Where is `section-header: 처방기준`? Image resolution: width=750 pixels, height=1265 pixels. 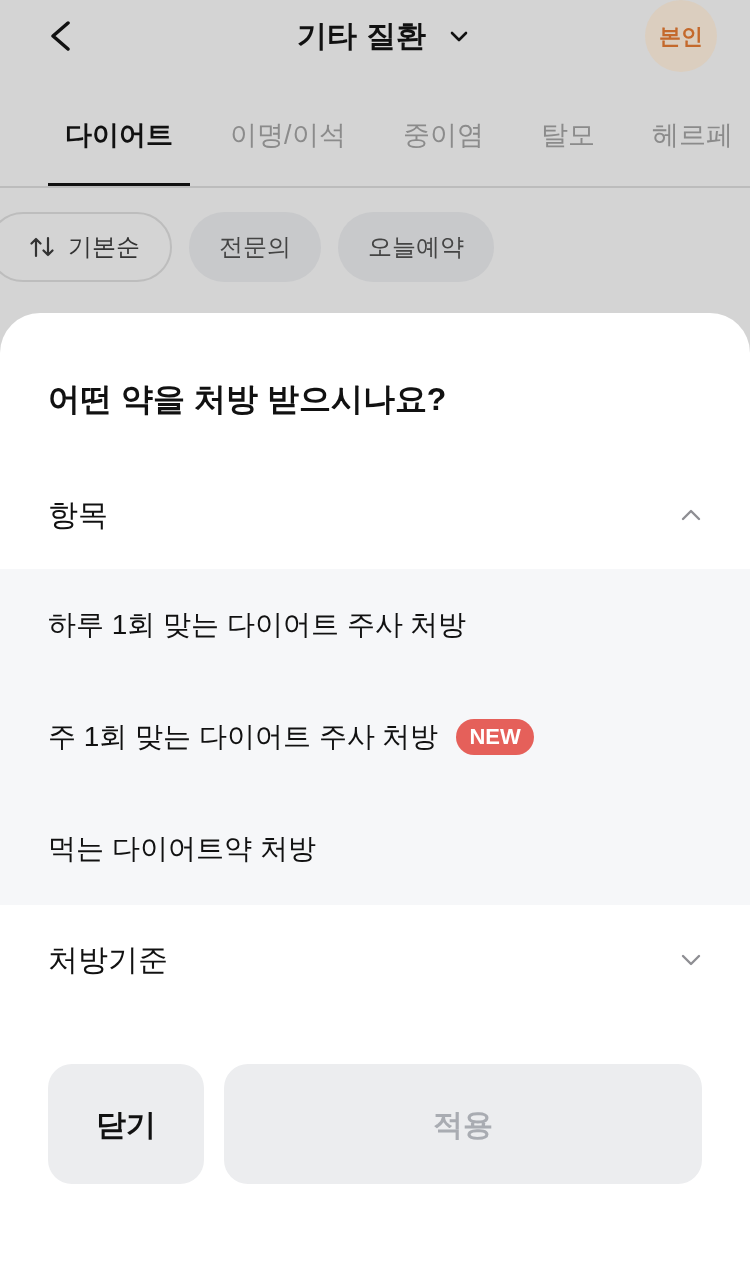 section-header: 처방기준 is located at coordinates (375, 959).